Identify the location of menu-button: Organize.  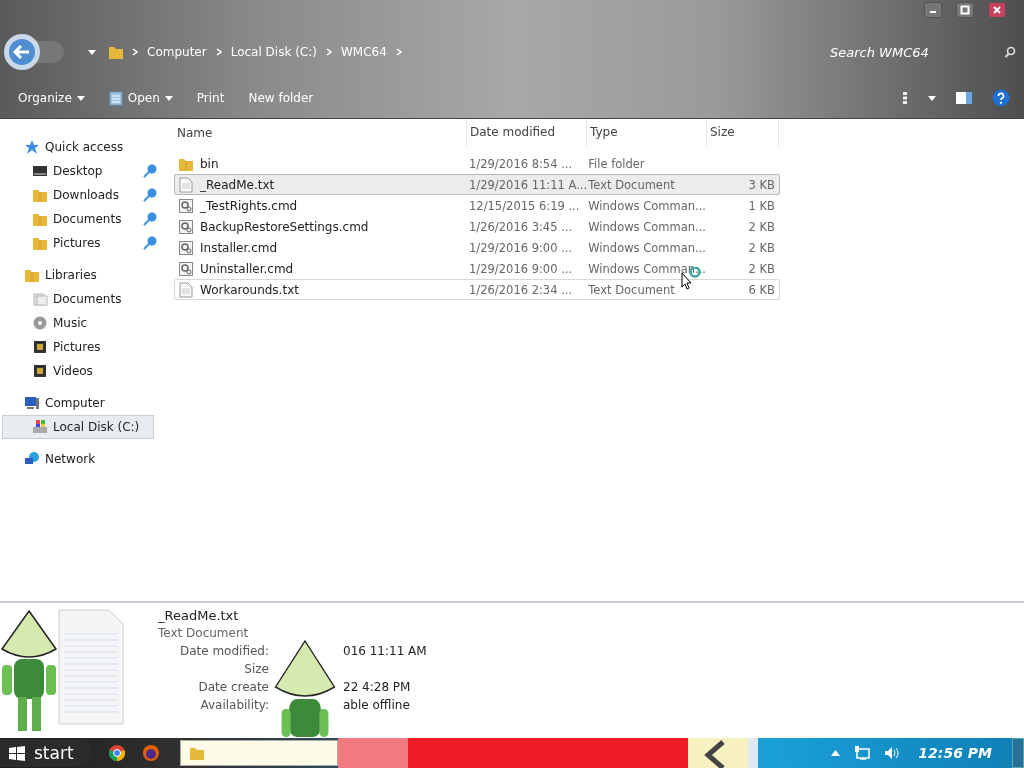
(51, 98).